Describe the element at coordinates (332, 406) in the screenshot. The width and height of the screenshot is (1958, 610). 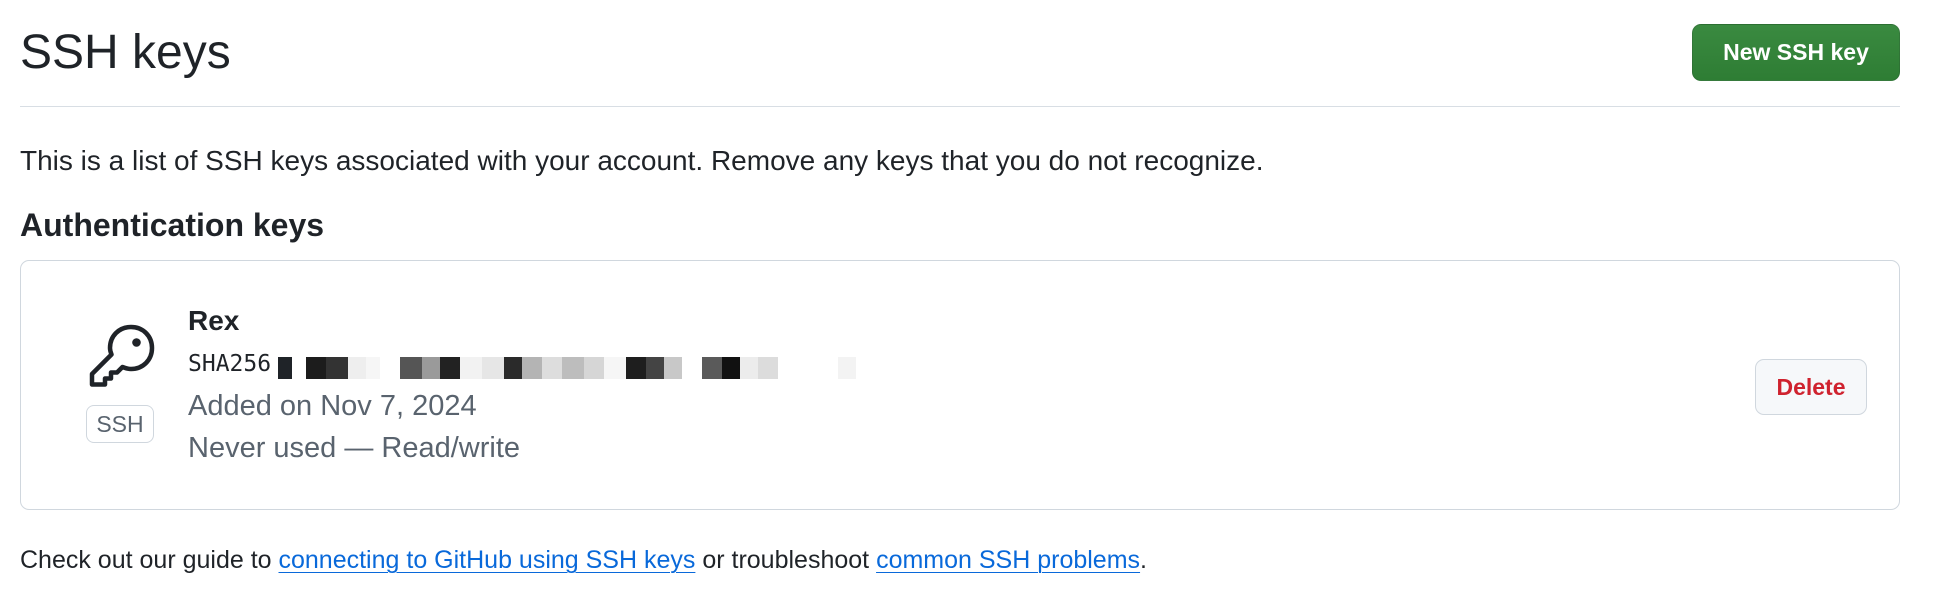
I see `key-added-date: Added on Nov 7, 2024` at that location.